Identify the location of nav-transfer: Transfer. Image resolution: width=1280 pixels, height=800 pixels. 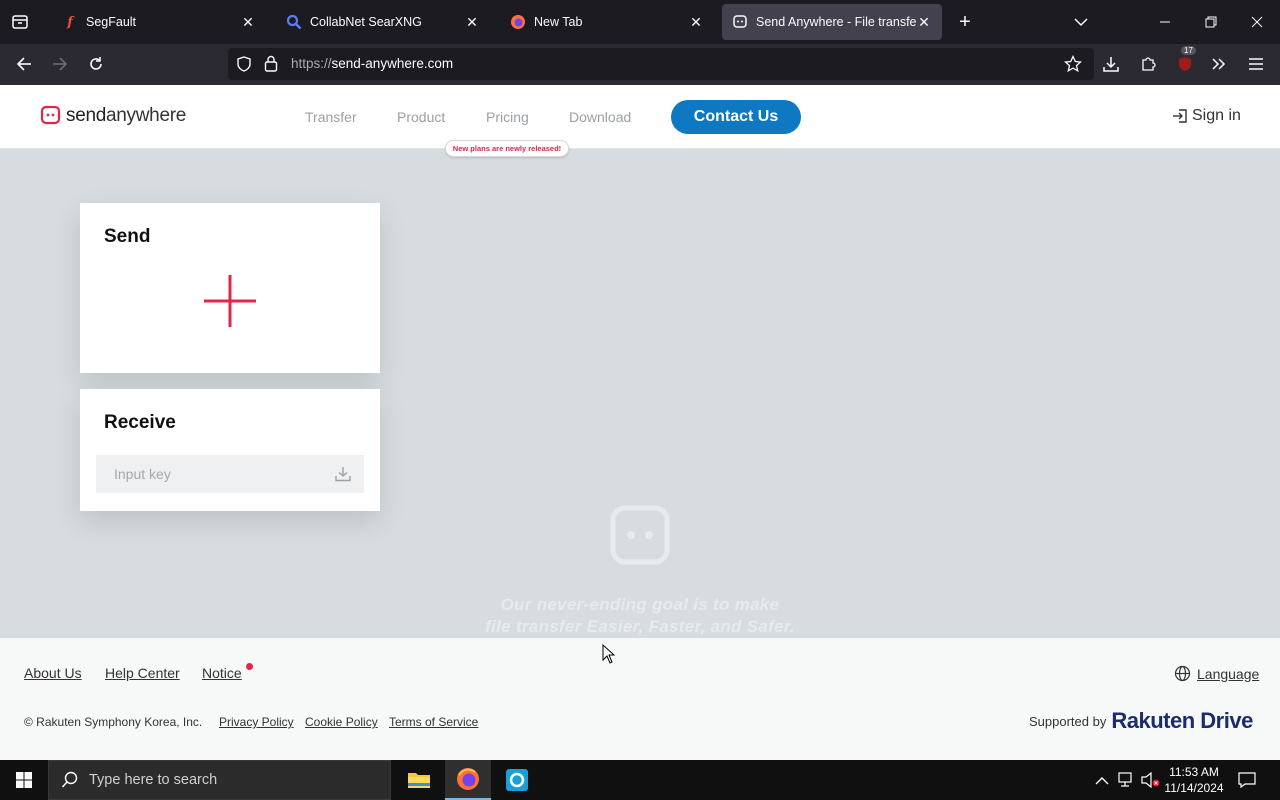
(331, 117).